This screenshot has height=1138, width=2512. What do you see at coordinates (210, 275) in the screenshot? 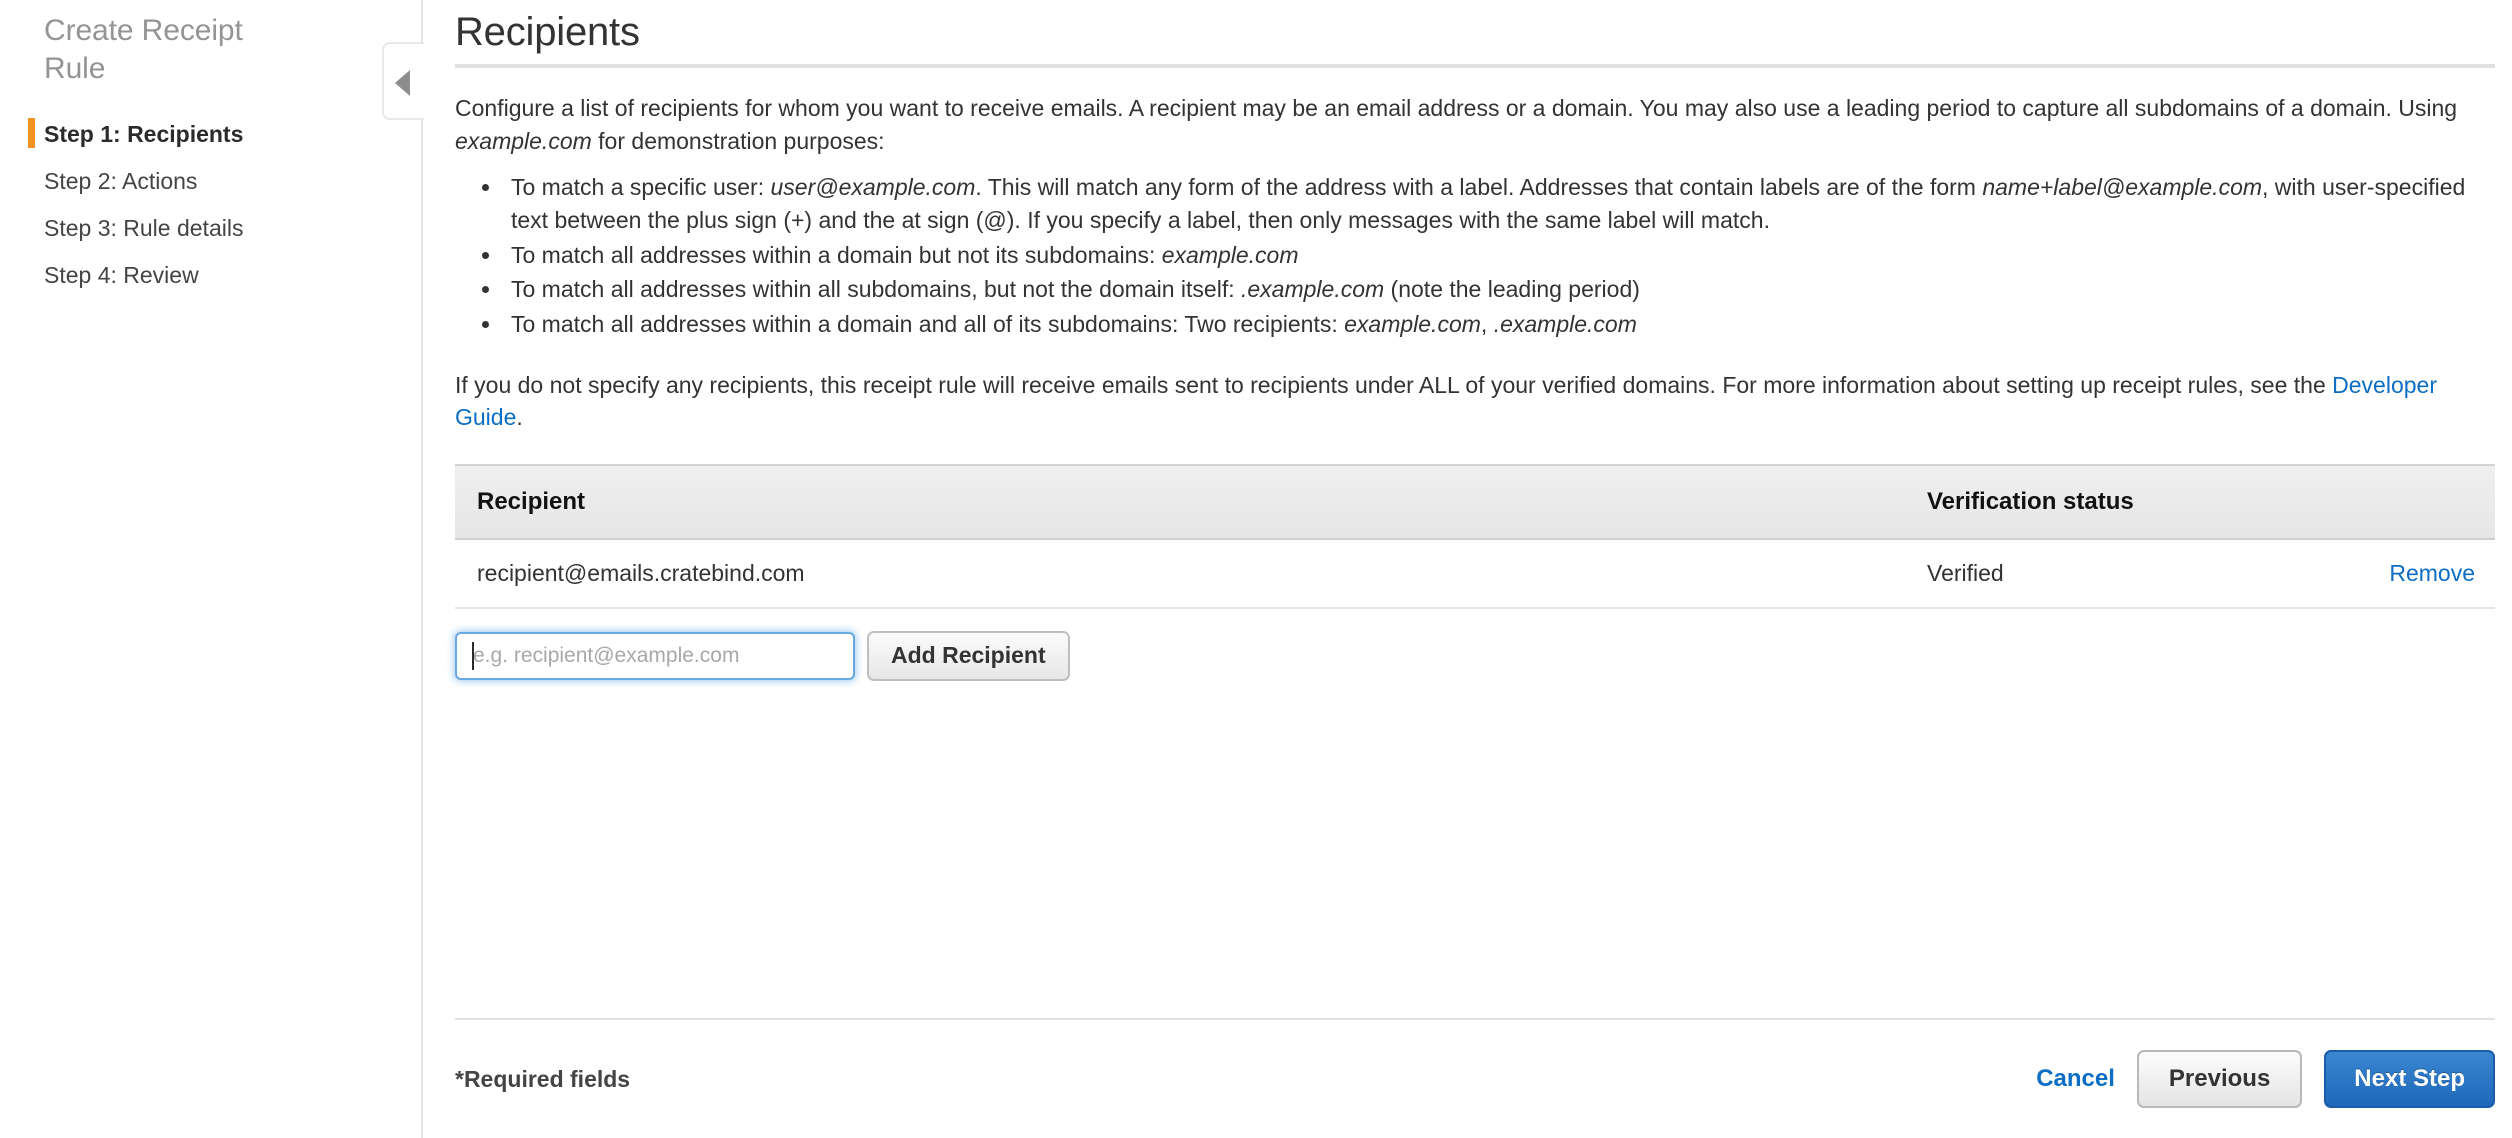
I see `sidebar-item-step-4-review: Step 4: Review` at bounding box center [210, 275].